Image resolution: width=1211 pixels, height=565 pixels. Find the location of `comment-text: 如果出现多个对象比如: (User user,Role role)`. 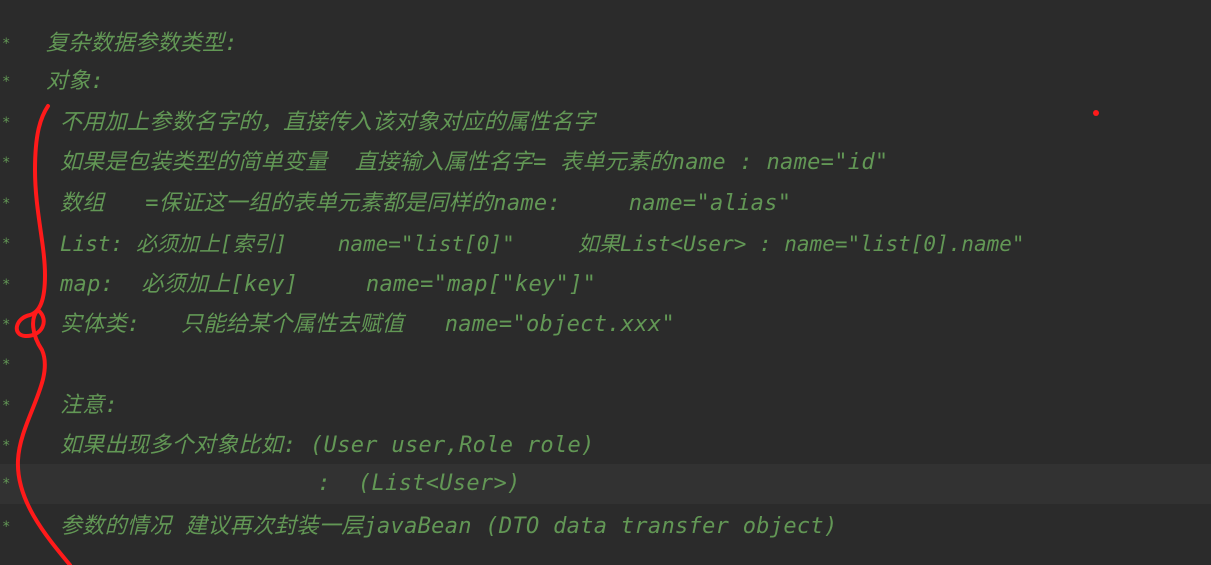

comment-text: 如果出现多个对象比如: (User user,Role role) is located at coordinates (327, 445).